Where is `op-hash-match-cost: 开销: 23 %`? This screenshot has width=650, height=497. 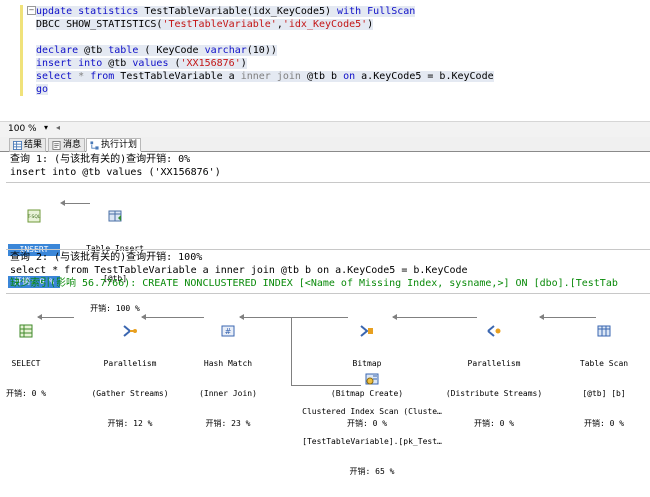 op-hash-match-cost: 开销: 23 % is located at coordinates (228, 423).